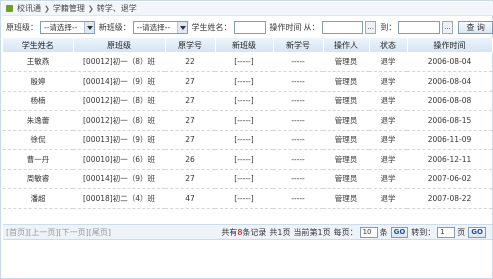  Describe the element at coordinates (69, 8) in the screenshot. I see `breadcrumb-item-records: 学籍管理` at that location.